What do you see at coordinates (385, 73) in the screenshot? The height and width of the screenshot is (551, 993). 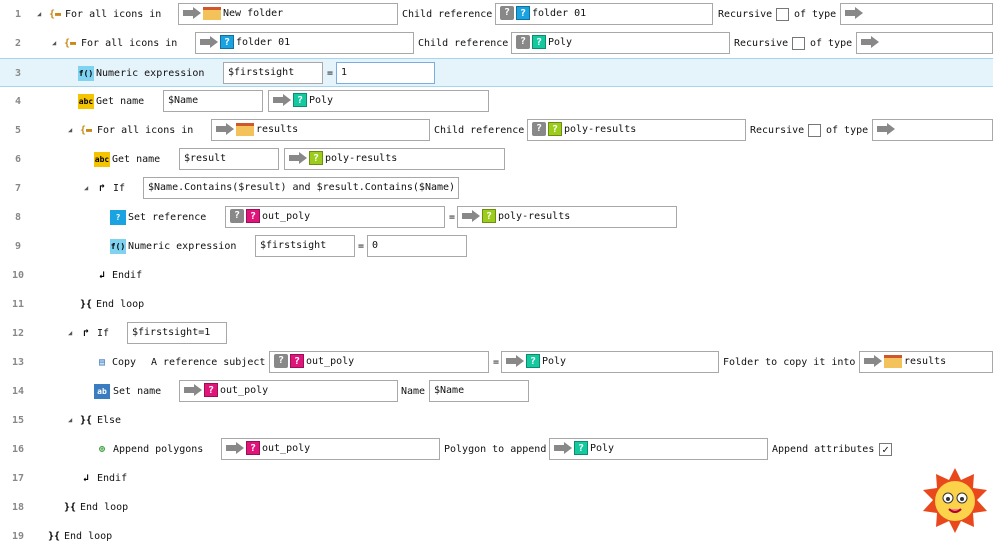 I see `expression-input: 1` at bounding box center [385, 73].